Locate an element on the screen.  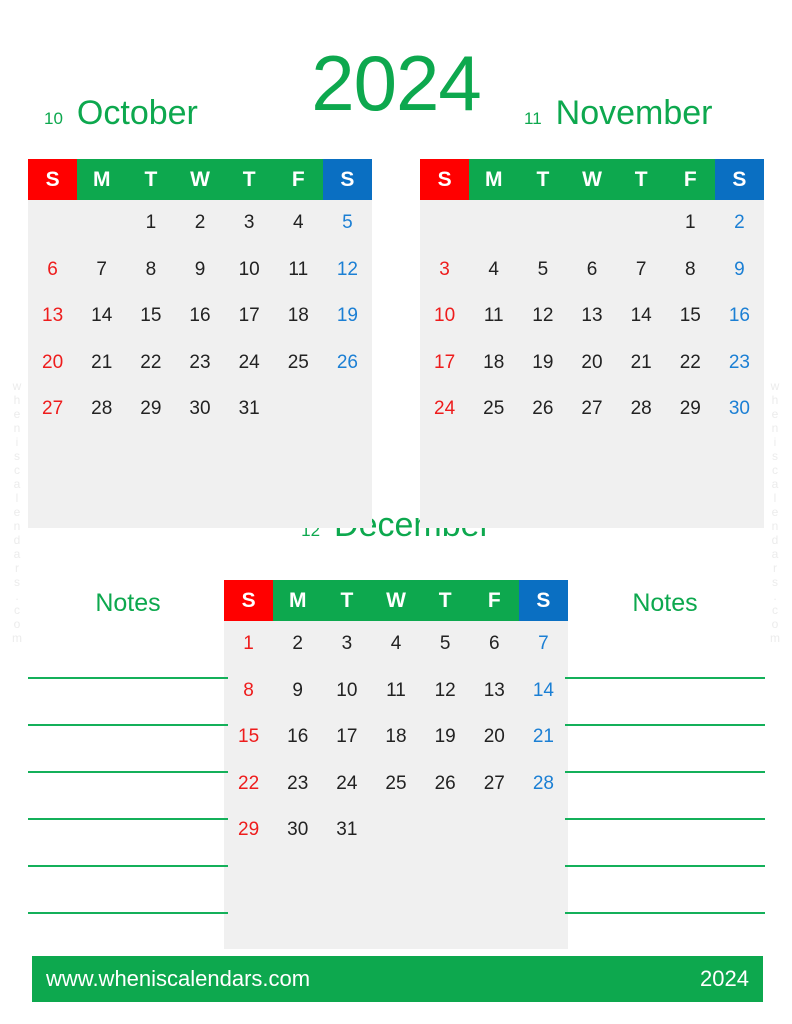
day-cell: 31 is located at coordinates (346, 830).